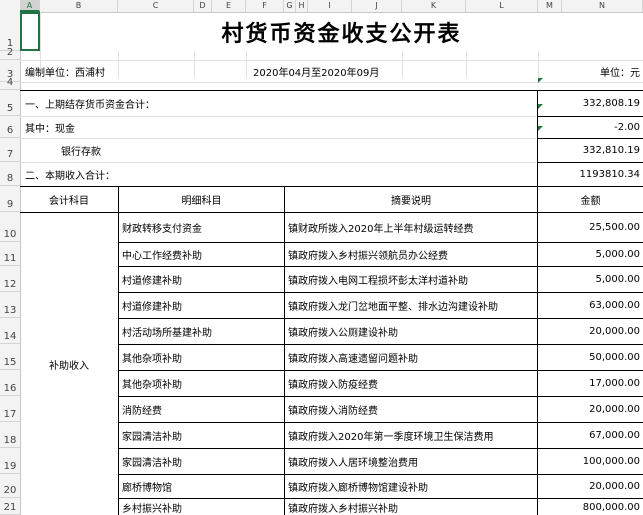  What do you see at coordinates (10, 31) in the screenshot?
I see `row-header-1: 1` at bounding box center [10, 31].